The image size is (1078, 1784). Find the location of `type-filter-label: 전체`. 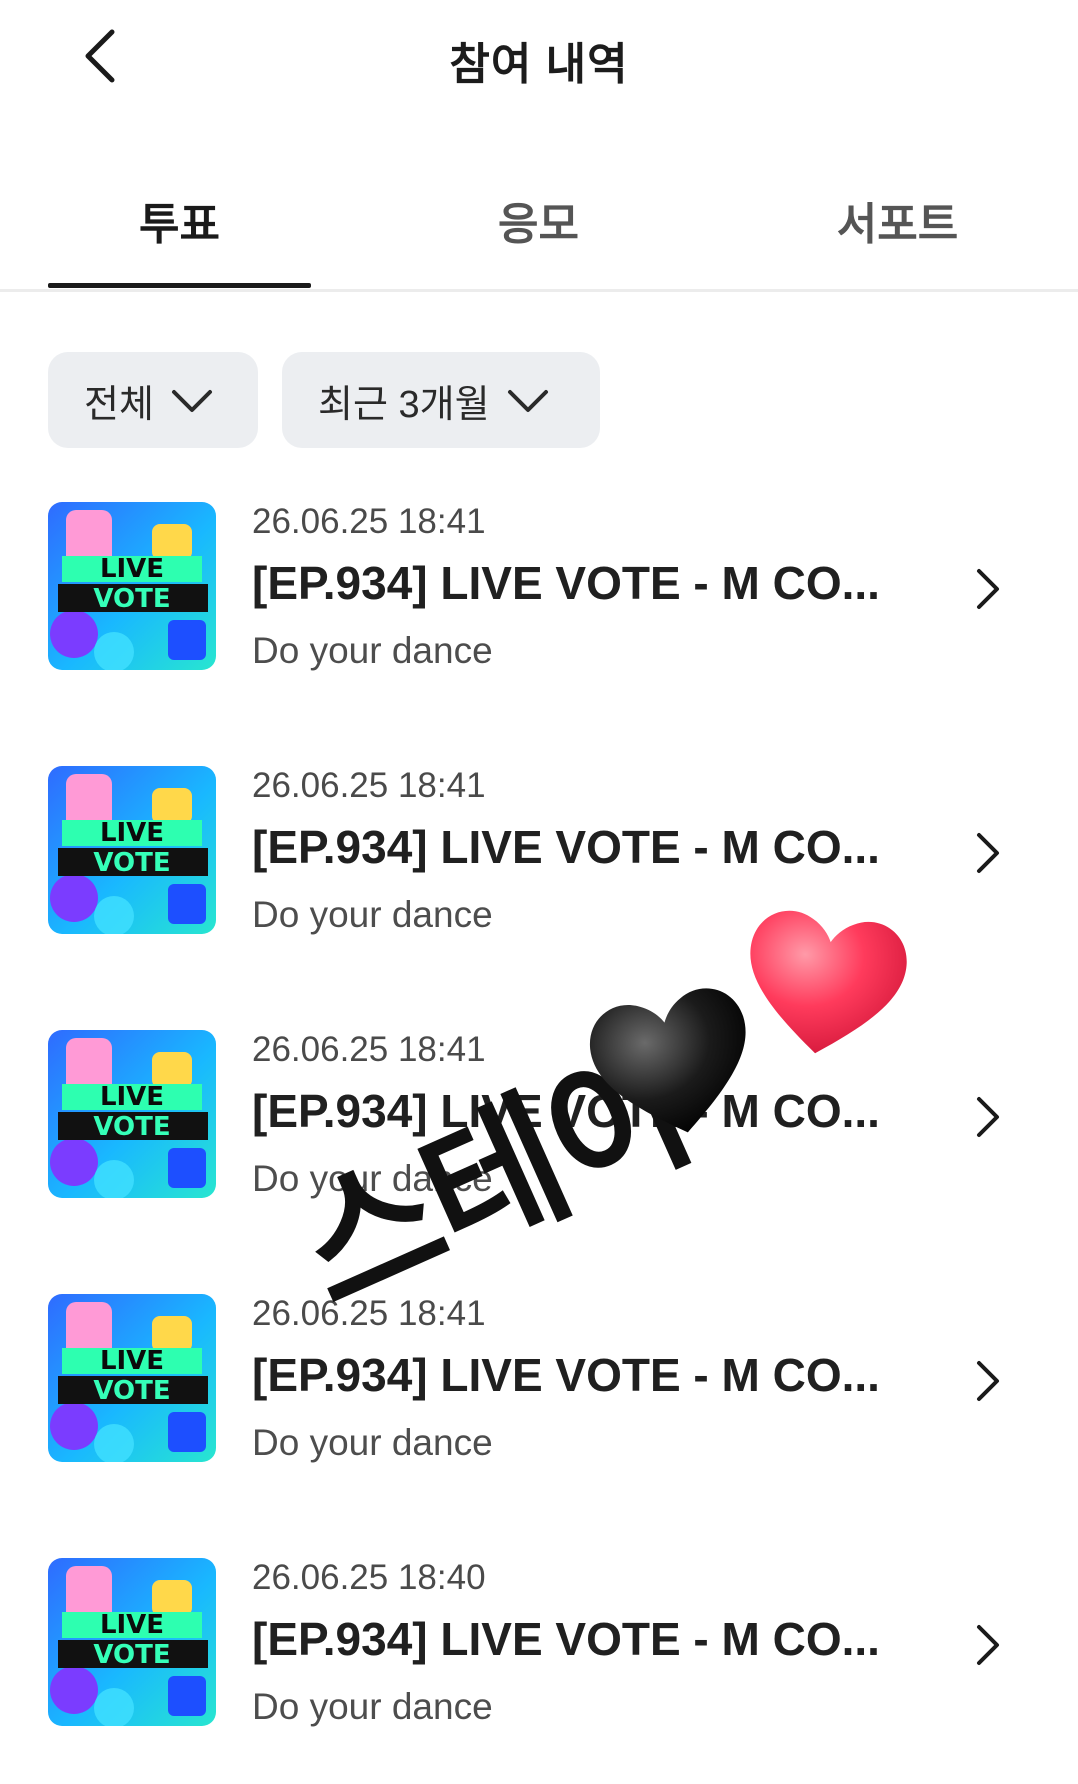

type-filter-label: 전체 is located at coordinates (119, 404).